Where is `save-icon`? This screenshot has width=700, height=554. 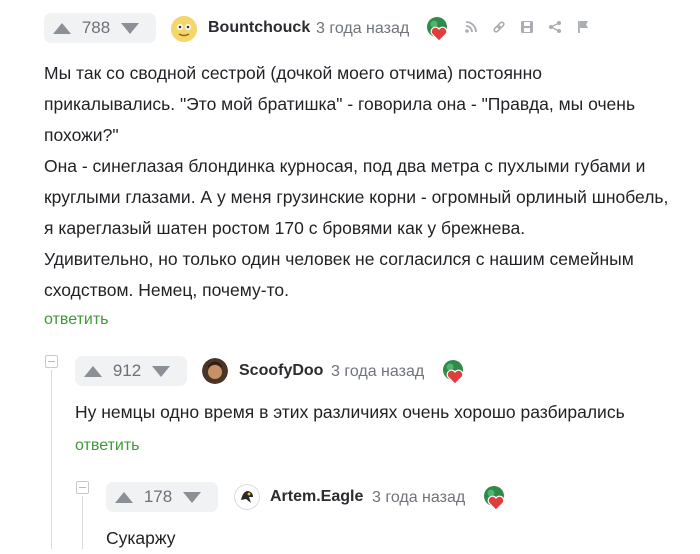 save-icon is located at coordinates (527, 29).